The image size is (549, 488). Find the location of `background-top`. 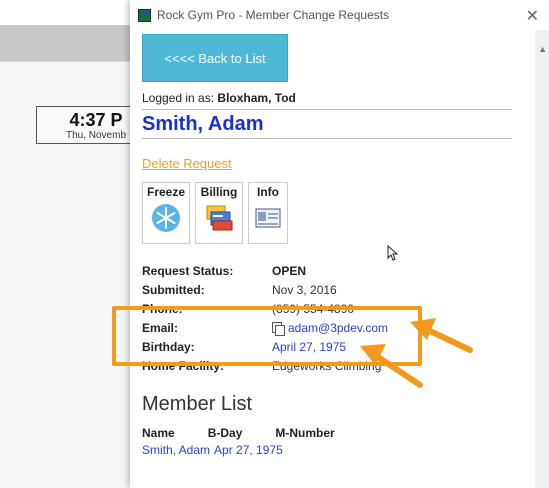

background-top is located at coordinates (65, 12).